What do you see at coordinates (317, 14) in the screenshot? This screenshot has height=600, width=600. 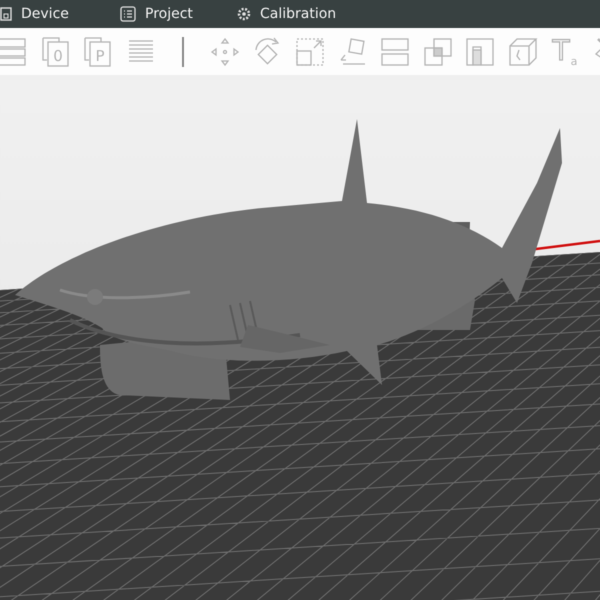 I see `nav-tab: Calibration` at bounding box center [317, 14].